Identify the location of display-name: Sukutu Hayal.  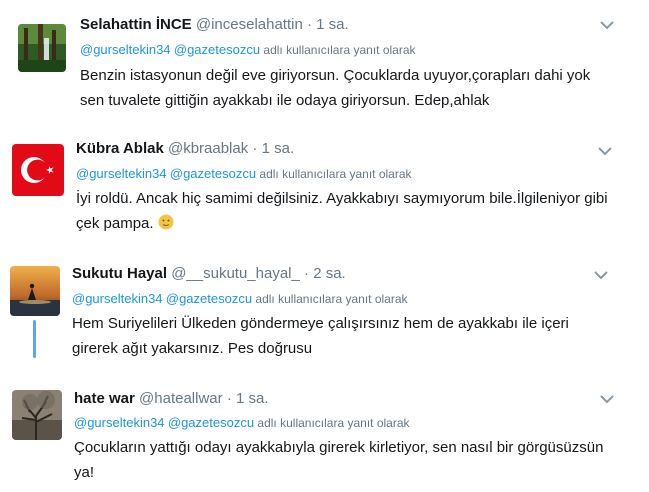
(119, 273).